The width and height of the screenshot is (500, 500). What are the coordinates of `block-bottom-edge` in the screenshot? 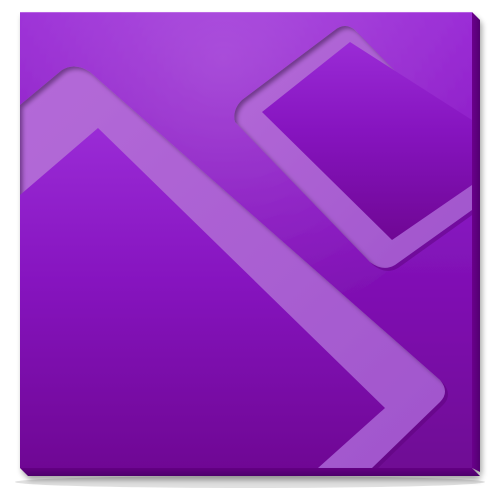 It's located at (250, 472).